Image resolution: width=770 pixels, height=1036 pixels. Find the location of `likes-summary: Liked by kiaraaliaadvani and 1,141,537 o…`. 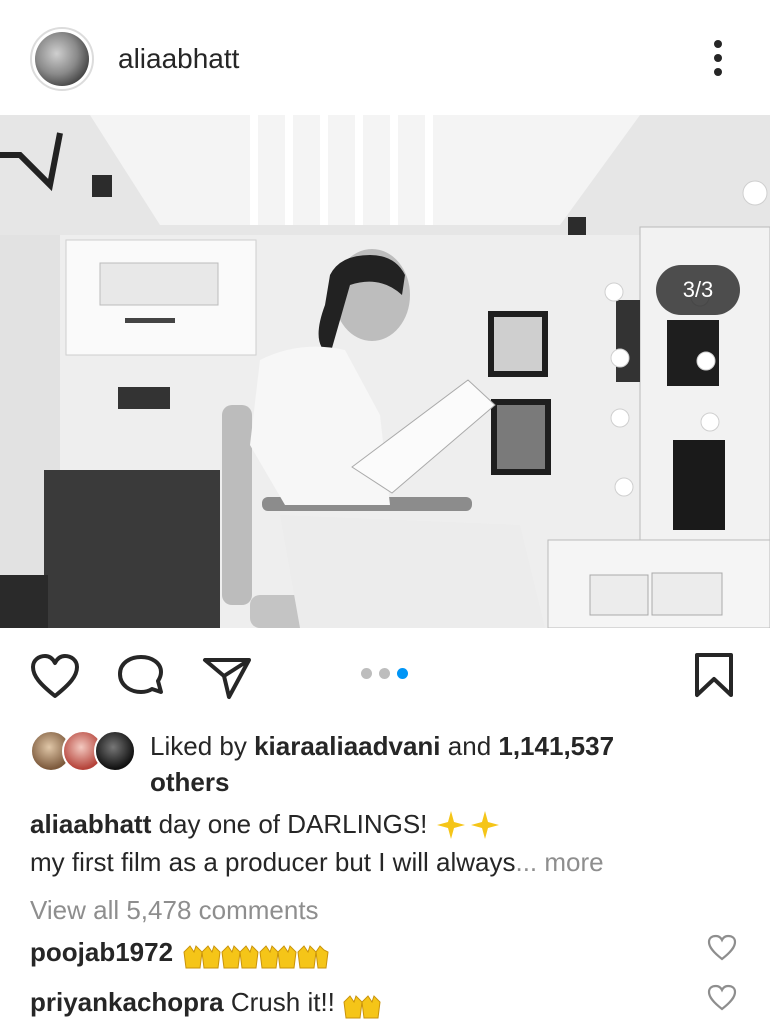

likes-summary: Liked by kiaraaliaadvani and 1,141,537 o… is located at coordinates (450, 764).